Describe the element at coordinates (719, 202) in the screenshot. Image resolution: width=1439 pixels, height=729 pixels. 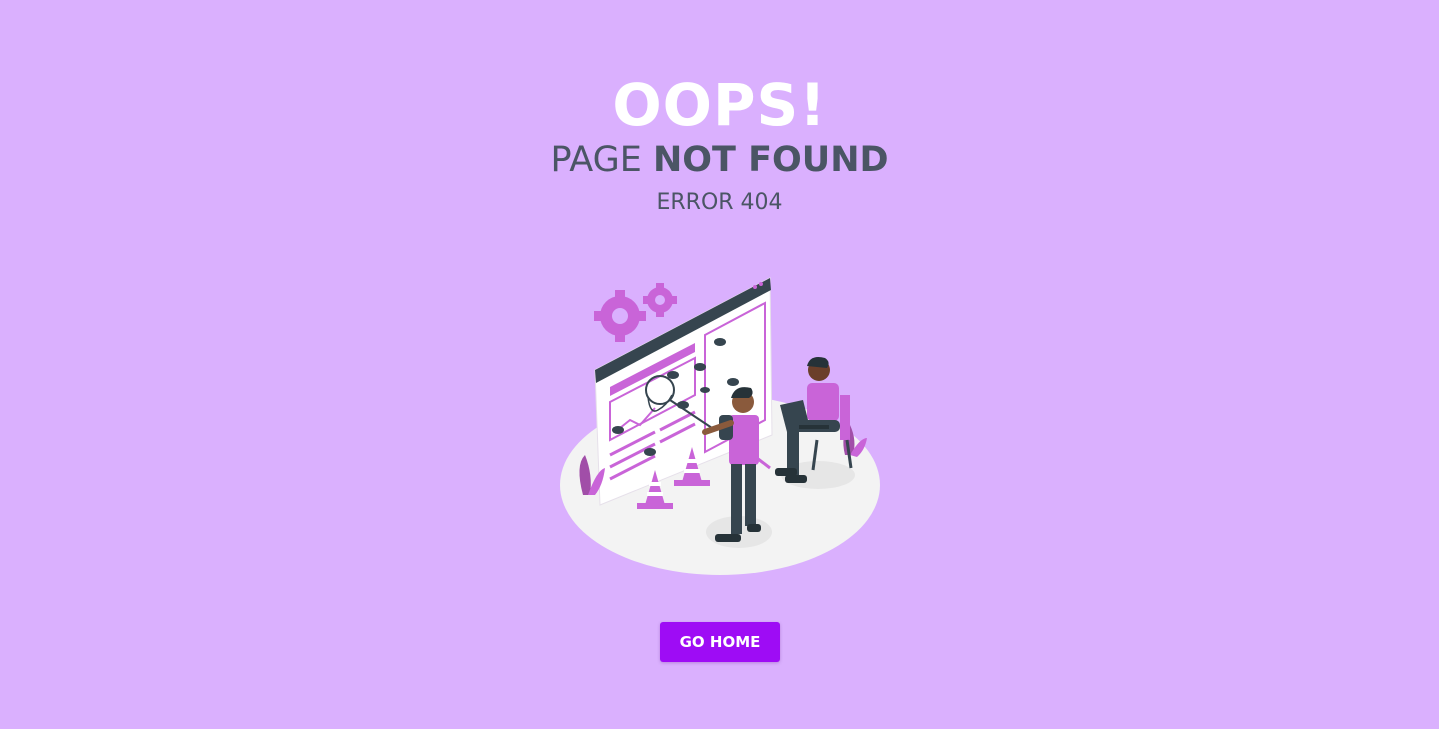
I see `error-code: ERROR 404` at that location.